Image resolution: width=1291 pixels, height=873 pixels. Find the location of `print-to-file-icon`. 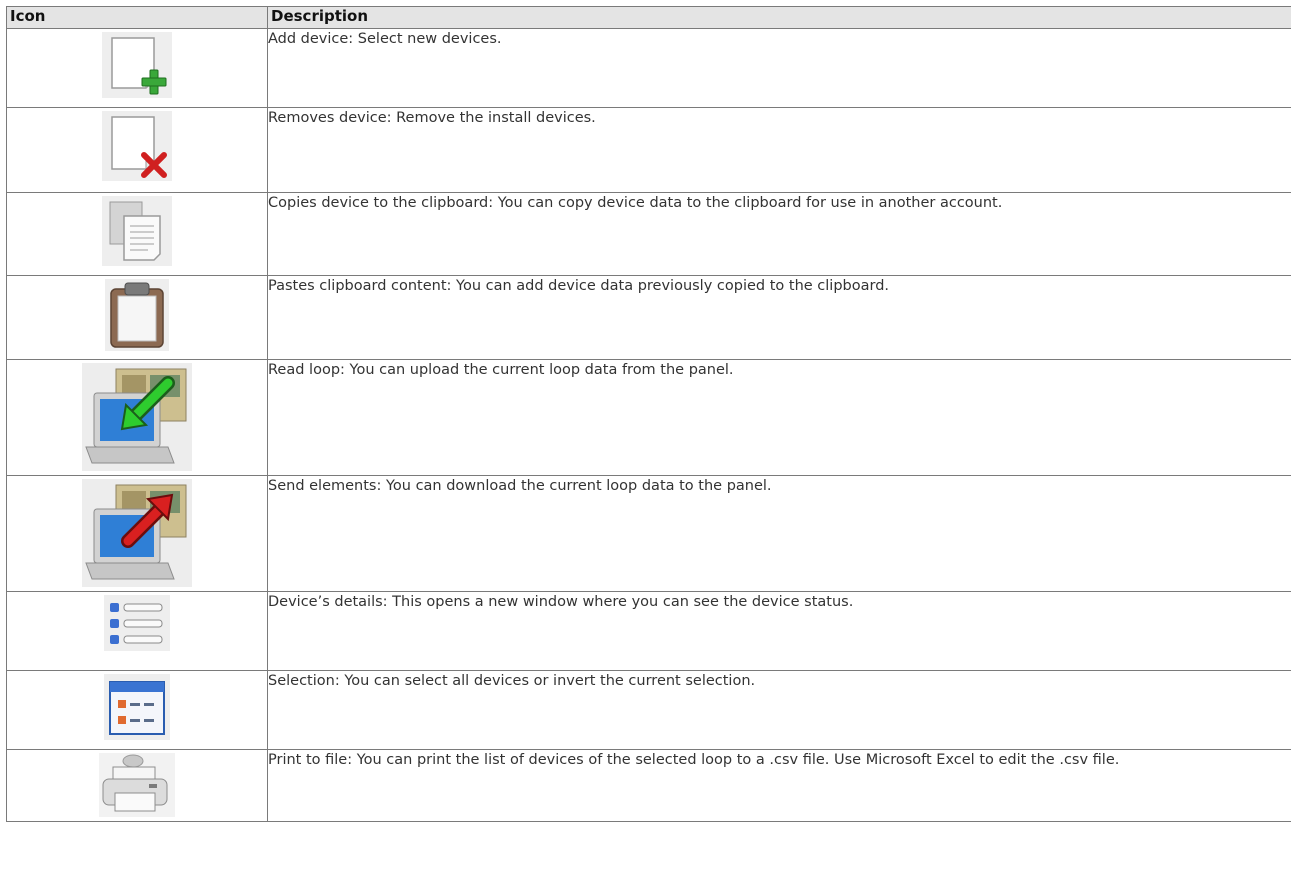

print-to-file-icon is located at coordinates (137, 785).